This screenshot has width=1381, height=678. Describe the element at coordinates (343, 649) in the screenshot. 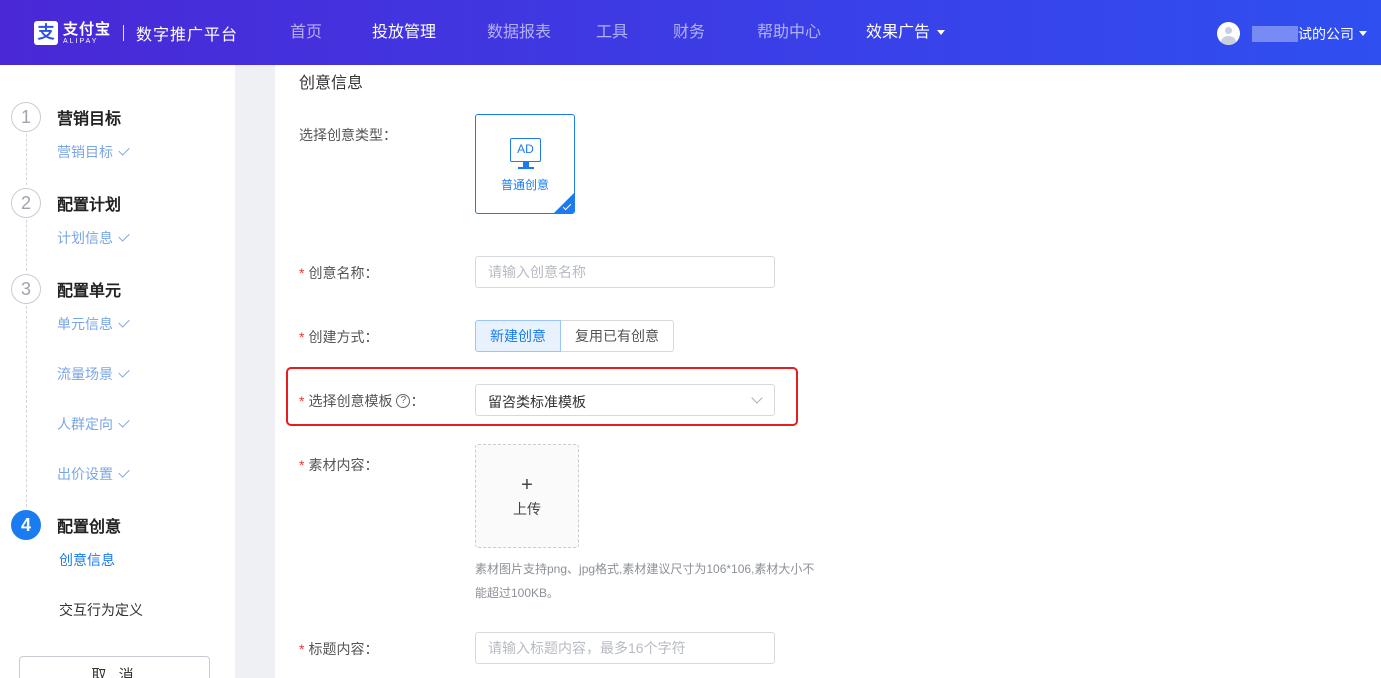

I see `title-content-label-text: 标题内容：` at that location.